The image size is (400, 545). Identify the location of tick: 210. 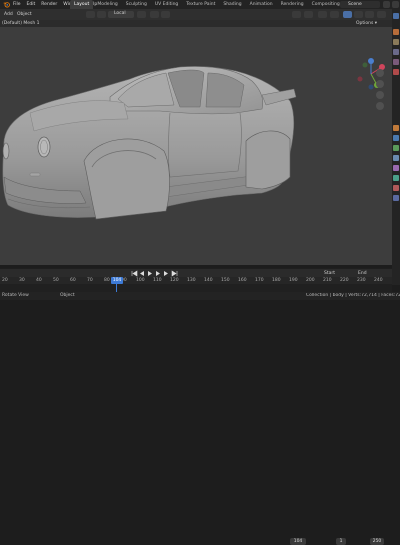
(327, 280).